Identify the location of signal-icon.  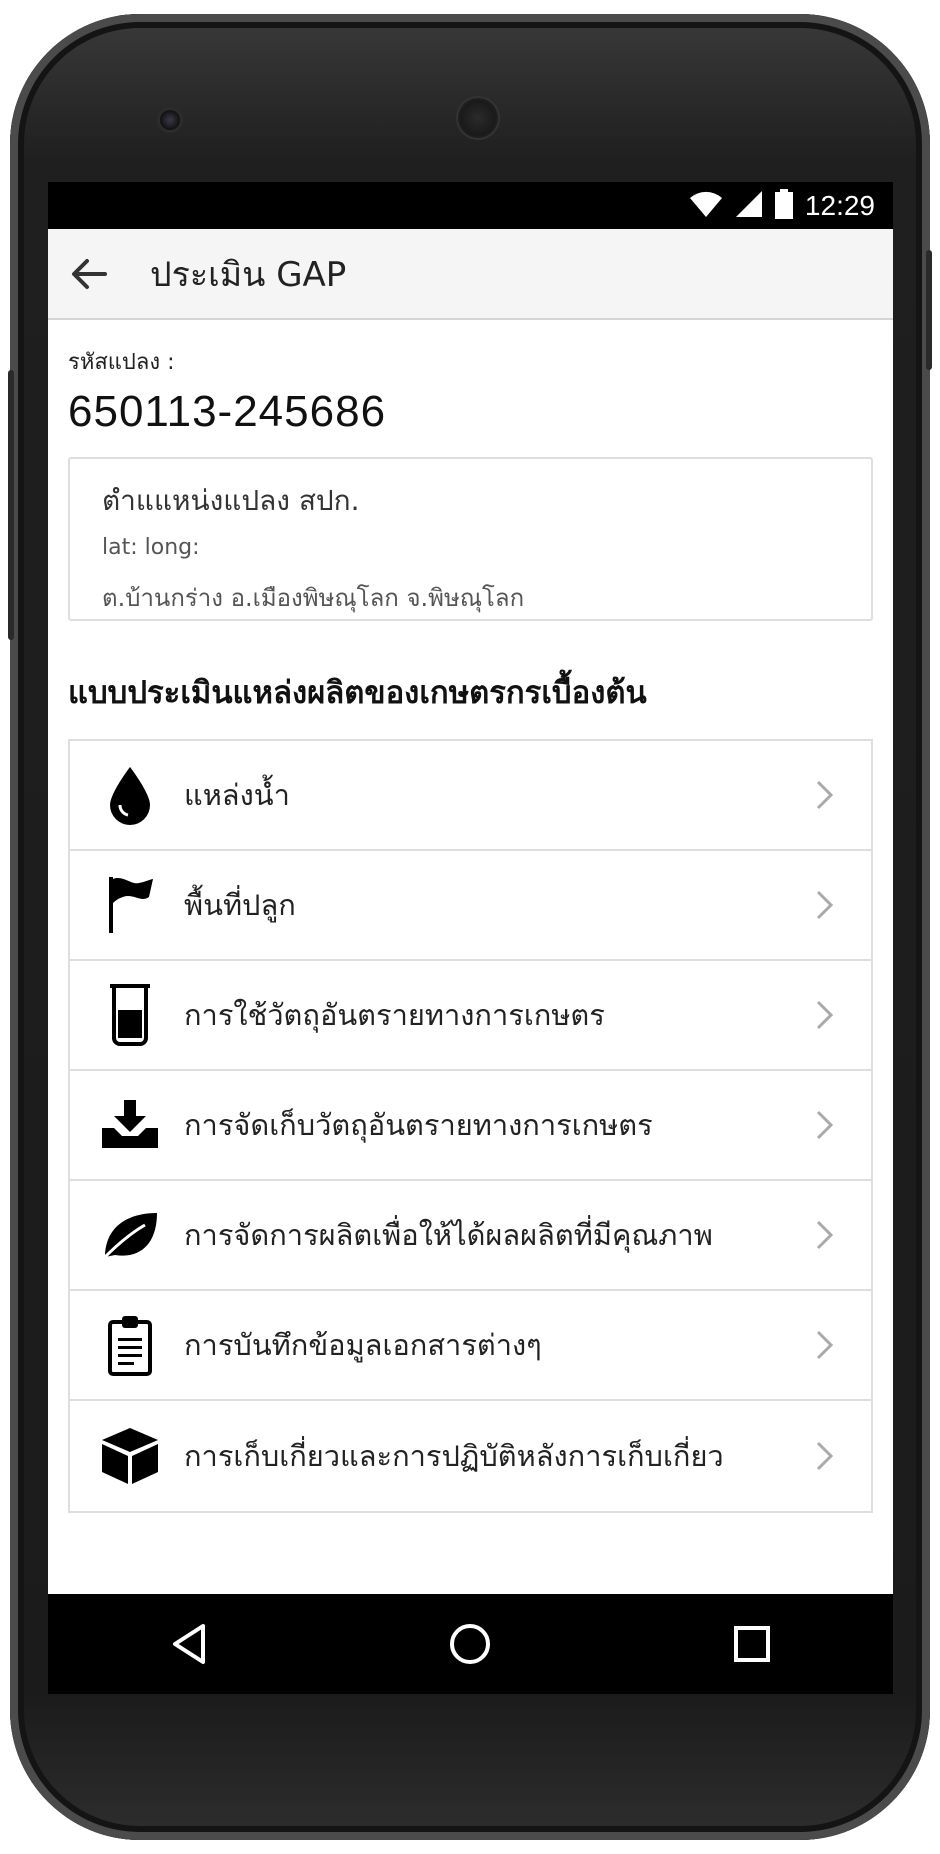
(749, 206).